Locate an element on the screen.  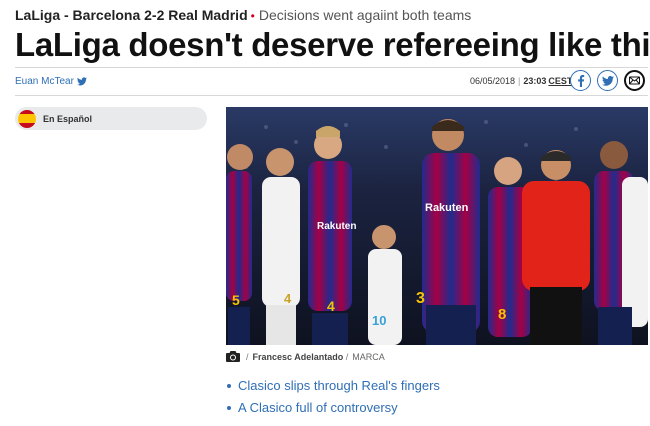
svg-text: 5 is located at coordinates (236, 300).